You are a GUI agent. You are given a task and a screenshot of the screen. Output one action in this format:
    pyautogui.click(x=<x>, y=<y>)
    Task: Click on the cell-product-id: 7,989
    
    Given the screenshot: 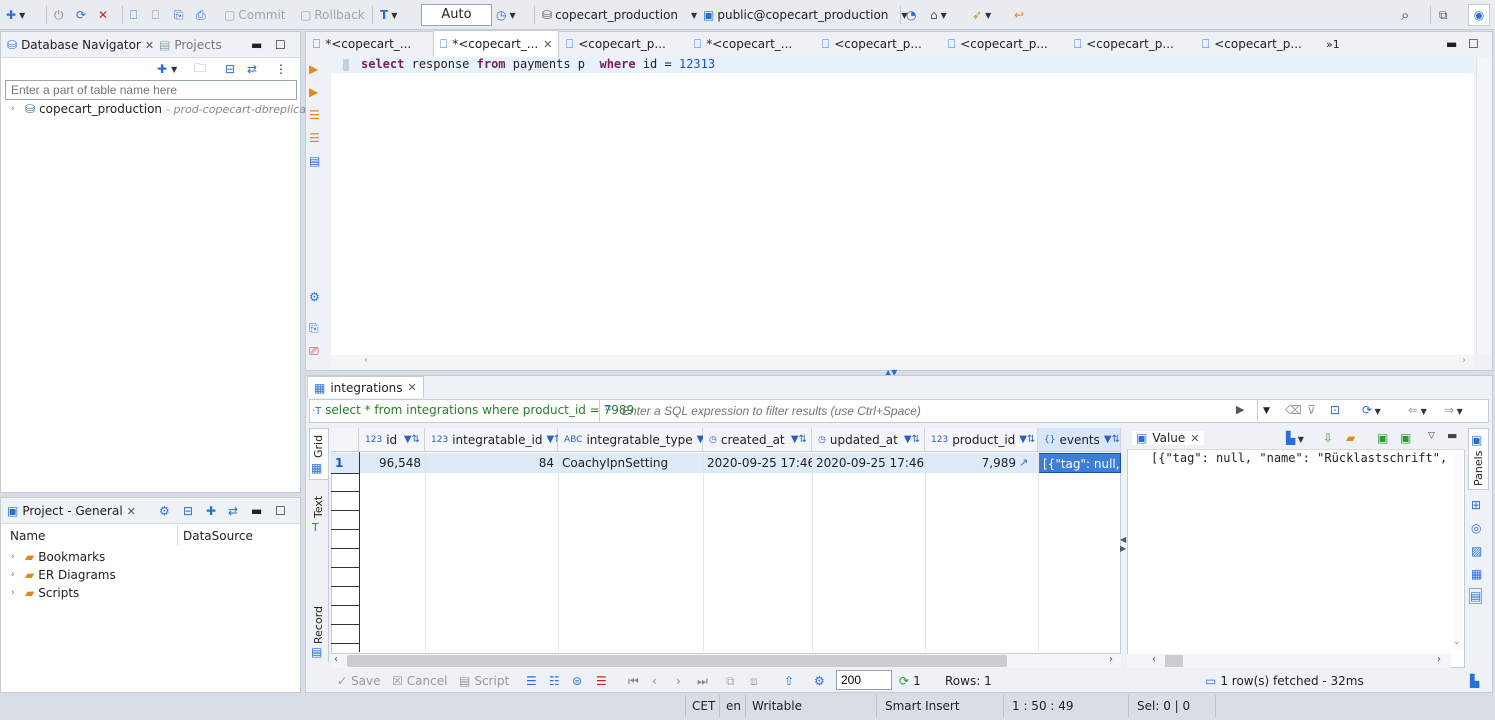 What is the action you would take?
    pyautogui.click(x=972, y=463)
    